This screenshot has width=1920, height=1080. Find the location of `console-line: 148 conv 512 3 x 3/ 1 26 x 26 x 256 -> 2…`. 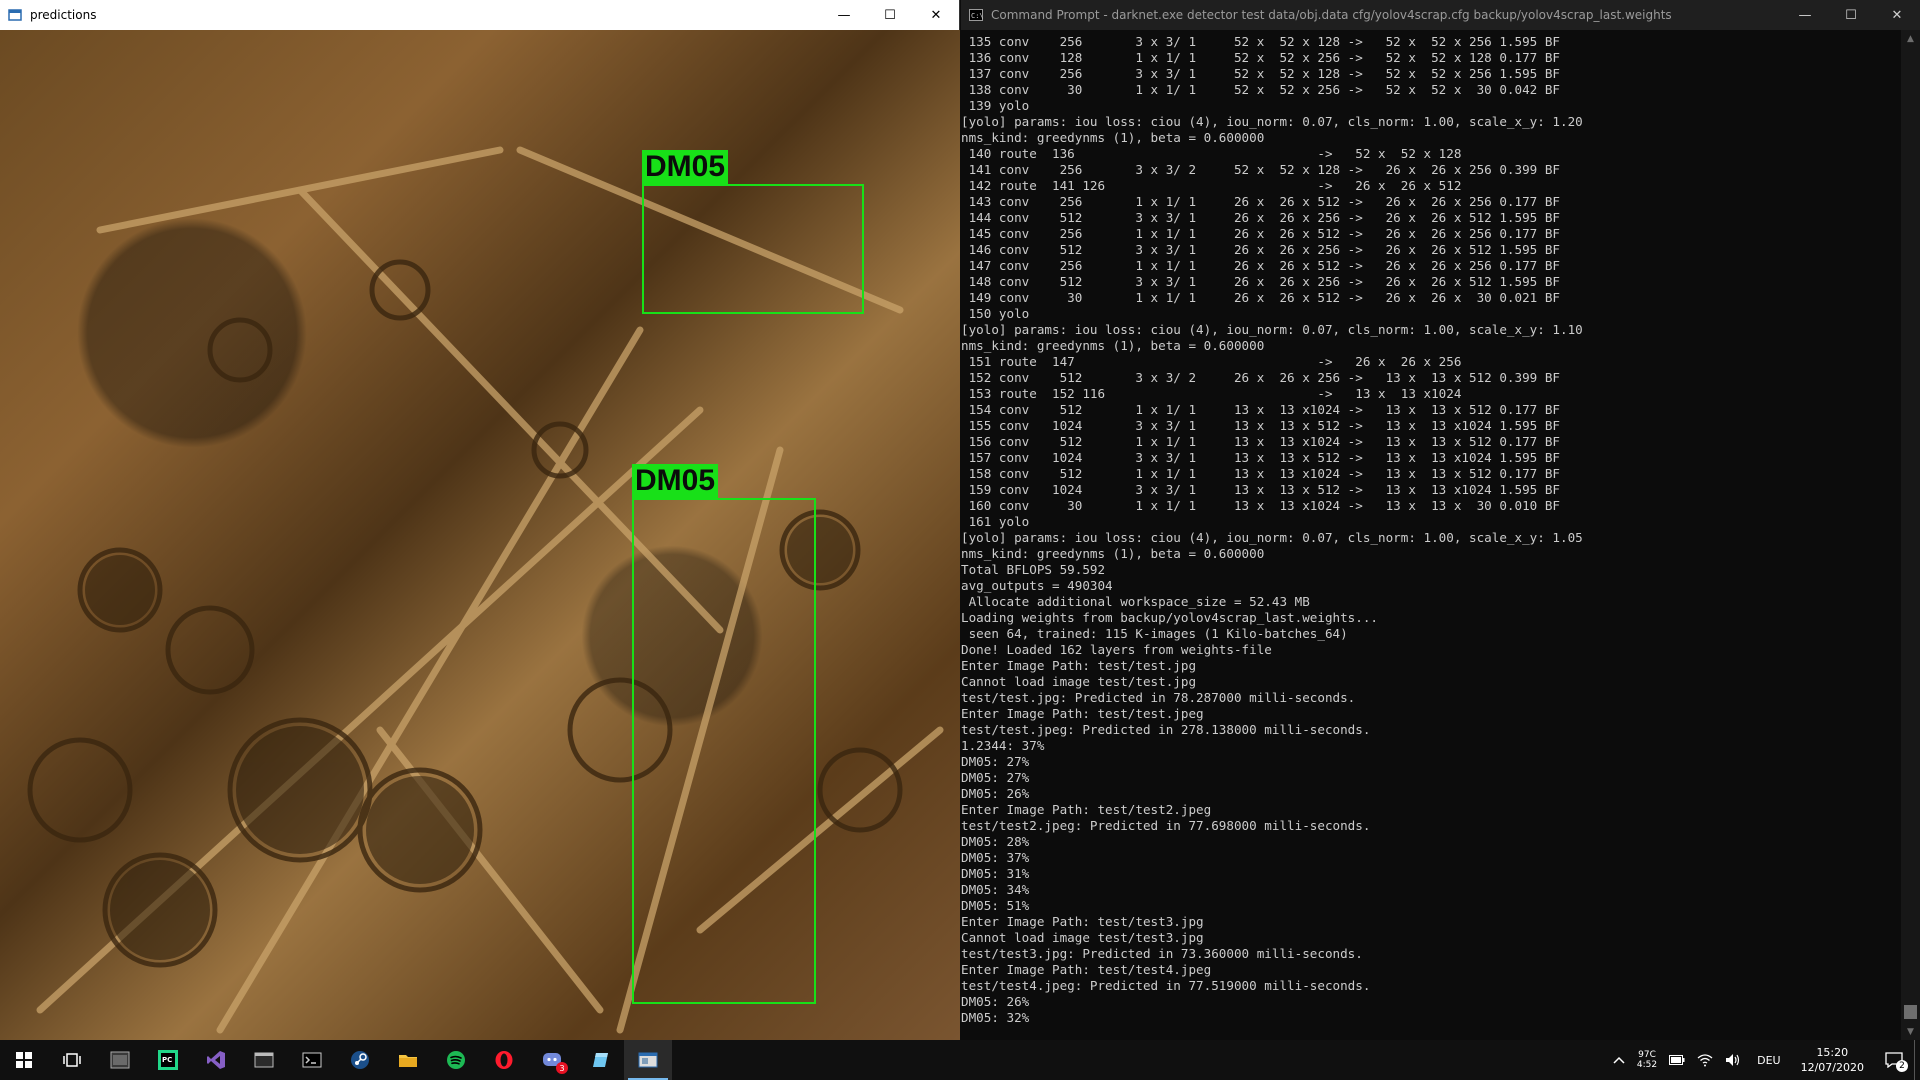

console-line: 148 conv 512 3 x 3/ 1 26 x 26 x 256 -> 2… is located at coordinates (1260, 281).